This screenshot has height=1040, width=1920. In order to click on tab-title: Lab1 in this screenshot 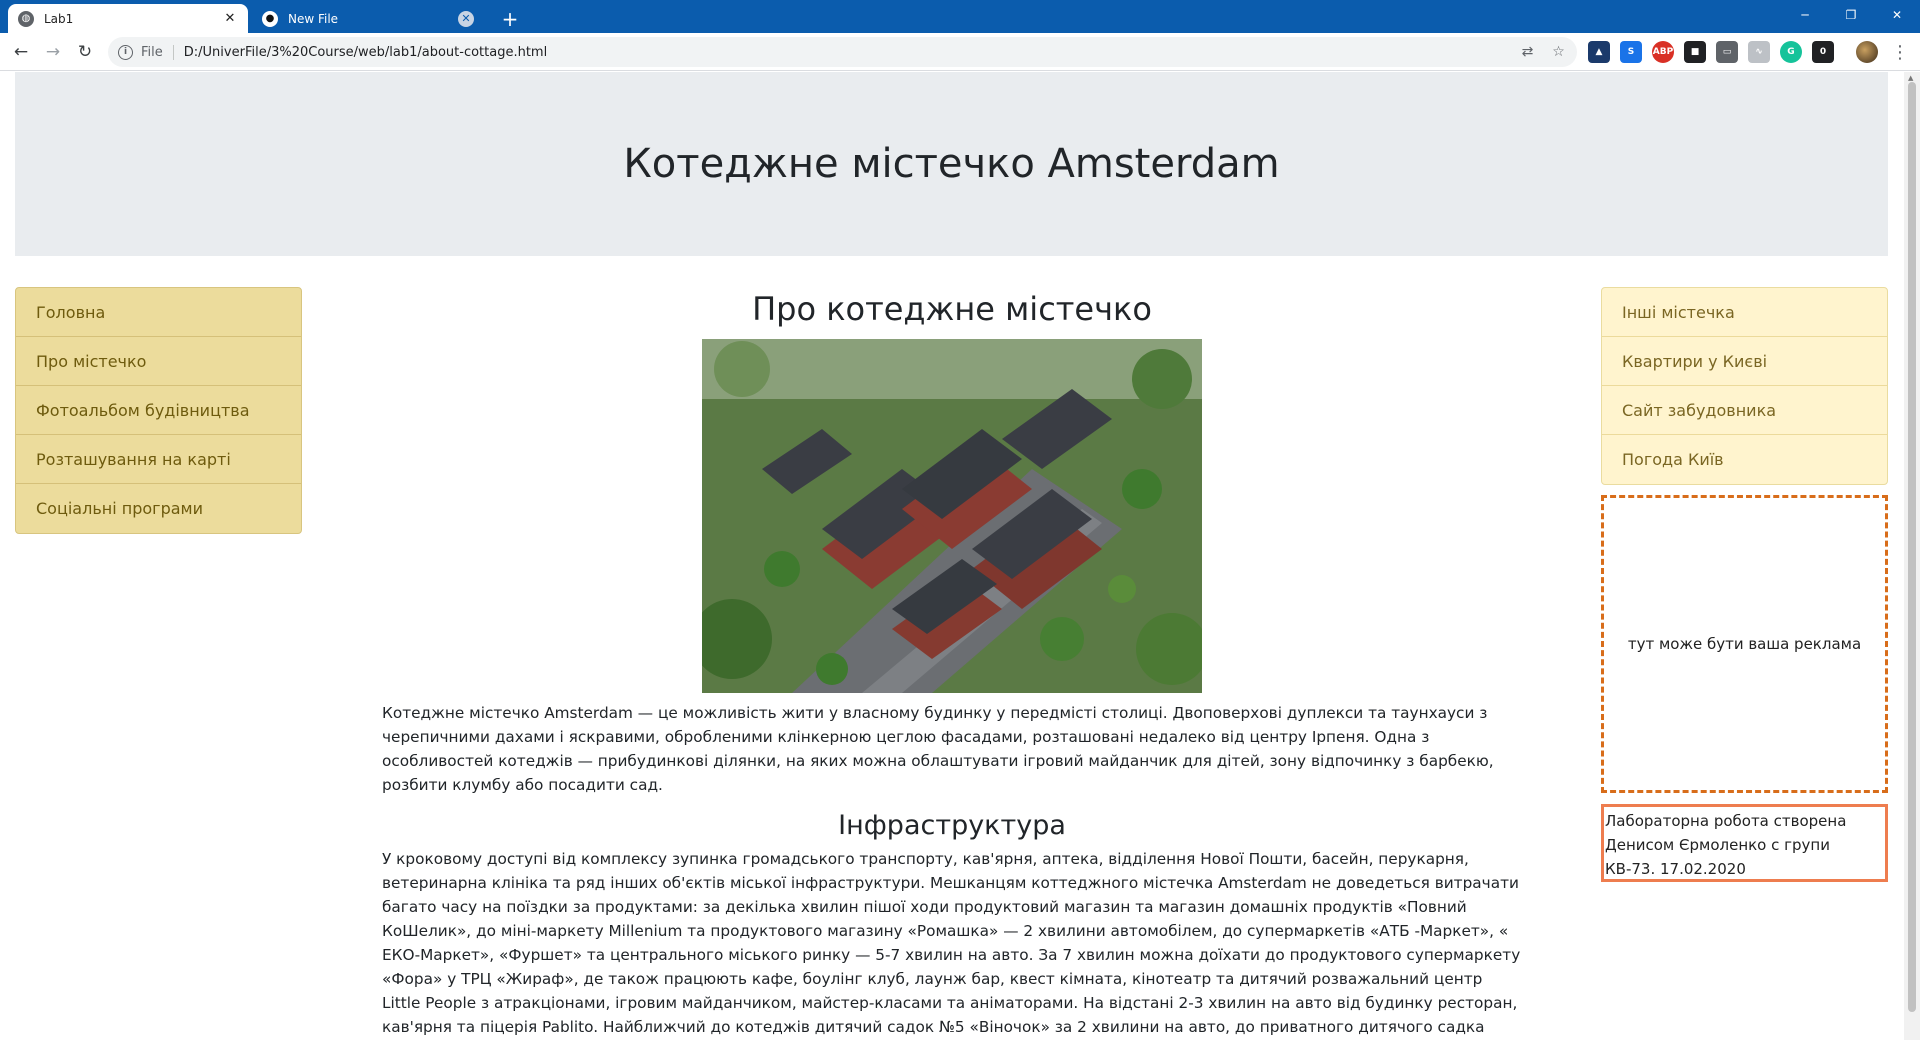, I will do `click(59, 18)`.